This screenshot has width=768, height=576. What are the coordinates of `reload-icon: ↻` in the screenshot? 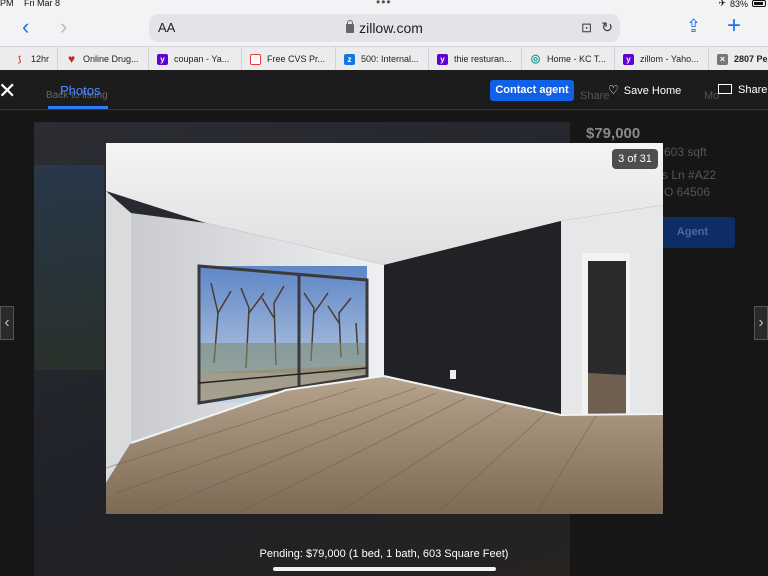 It's located at (607, 27).